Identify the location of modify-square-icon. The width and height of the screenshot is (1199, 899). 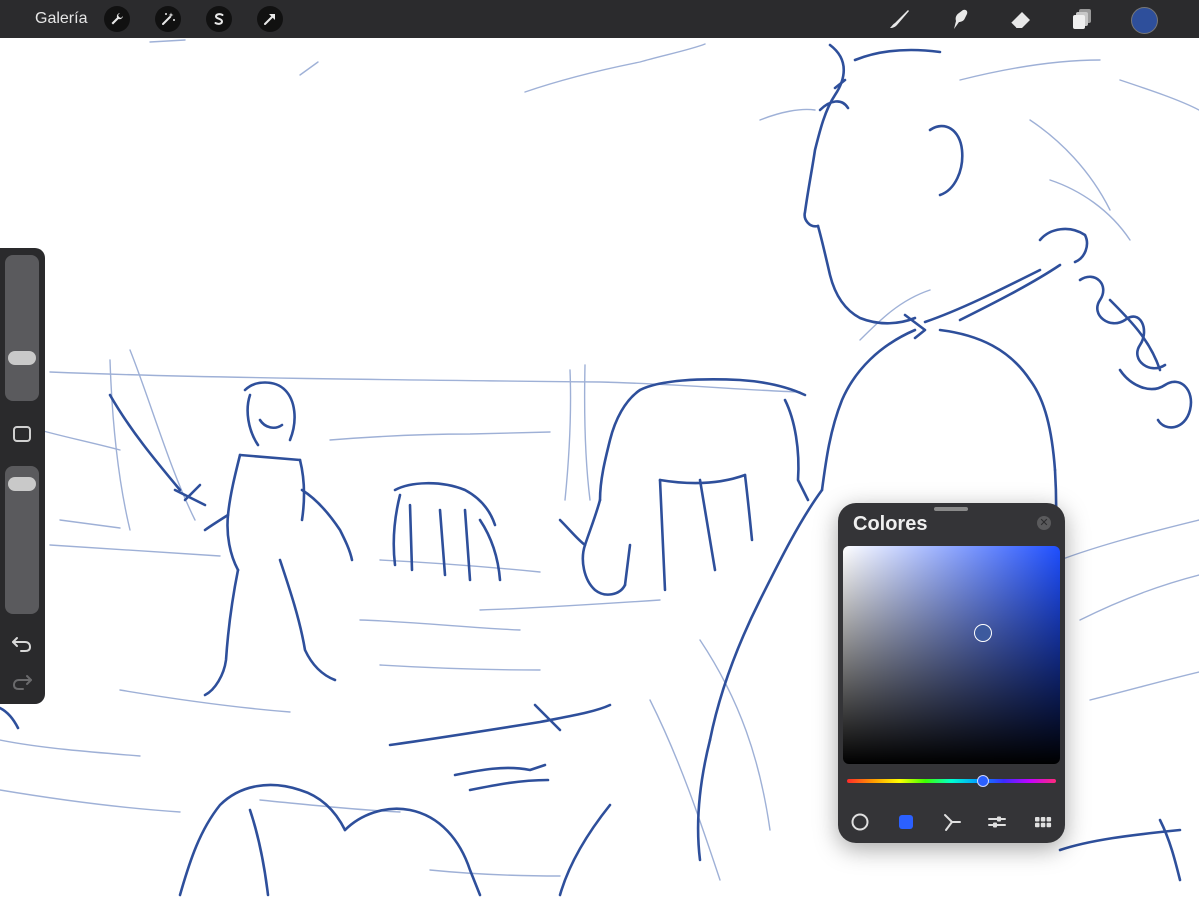
(22, 434).